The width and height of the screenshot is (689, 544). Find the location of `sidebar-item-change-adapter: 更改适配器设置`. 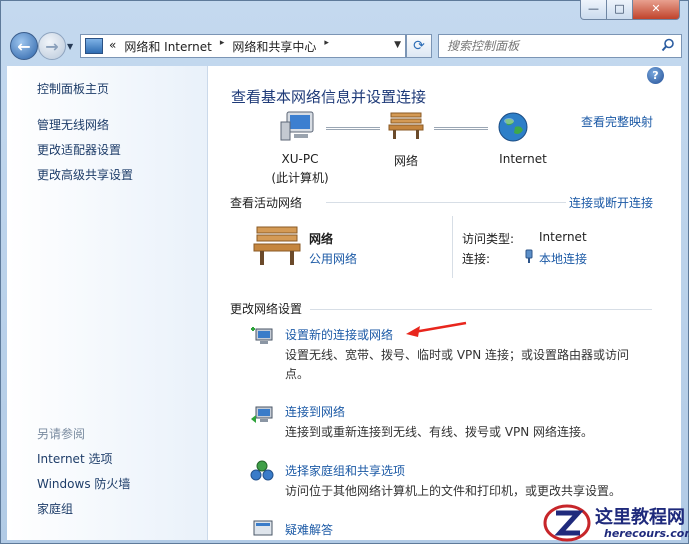

sidebar-item-change-adapter: 更改适配器设置 is located at coordinates (79, 149).